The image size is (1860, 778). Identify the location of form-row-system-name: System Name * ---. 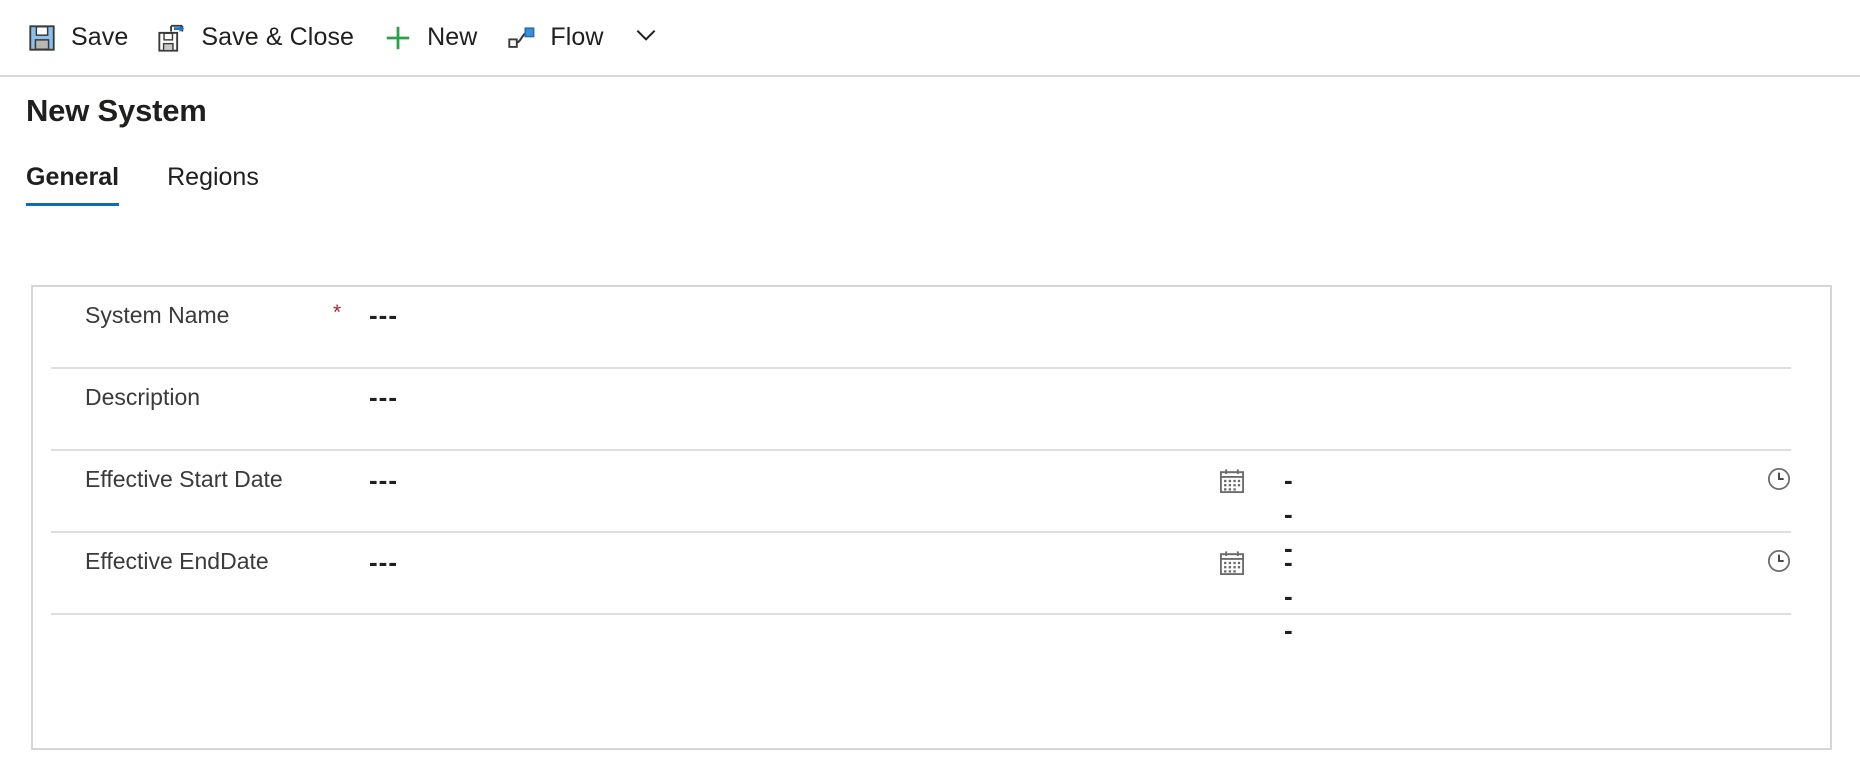
(931, 328).